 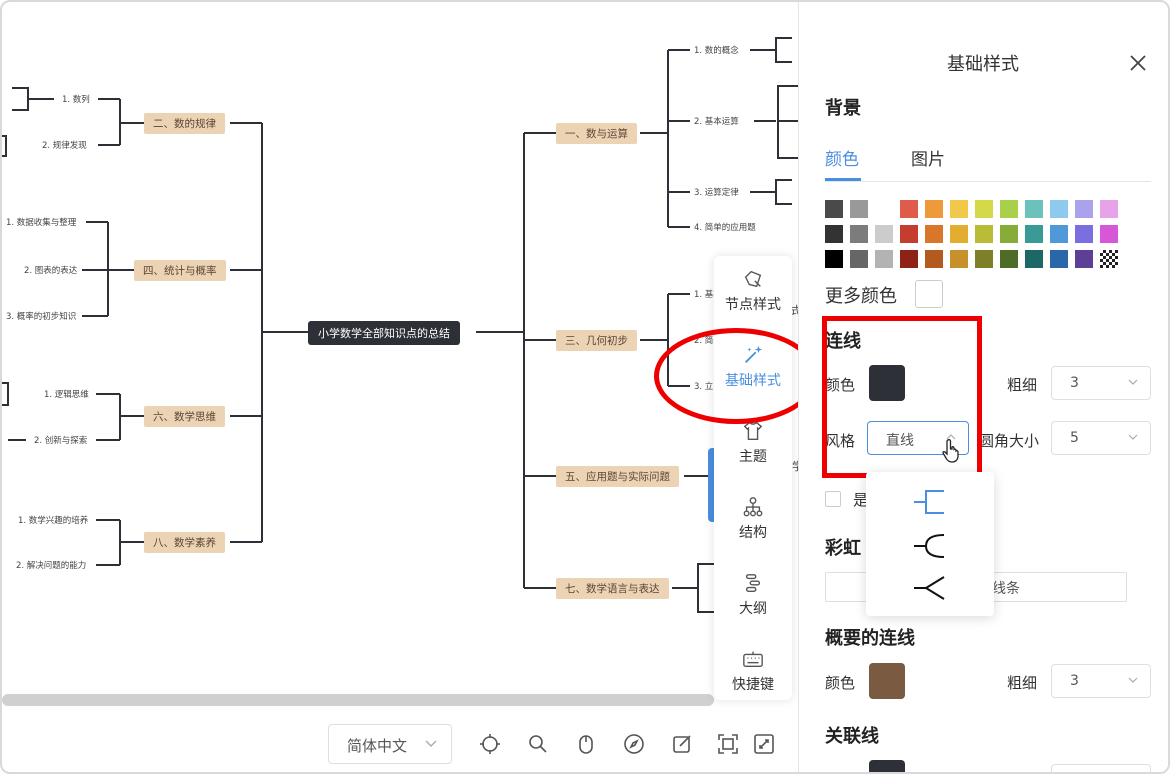 I want to click on category-node: 二、数的规律, so click(x=184, y=123).